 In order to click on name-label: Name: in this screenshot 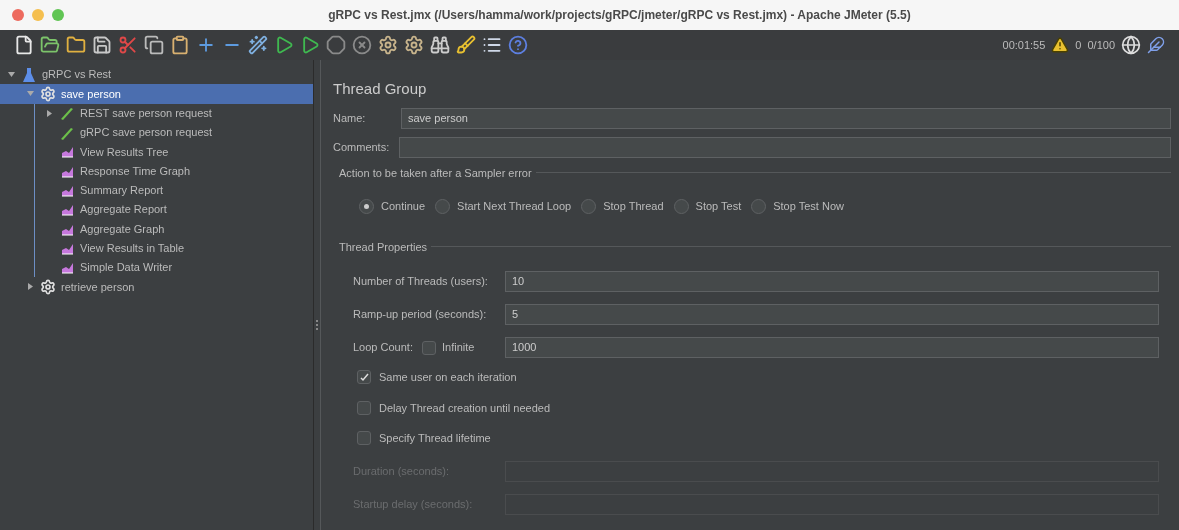, I will do `click(350, 118)`.